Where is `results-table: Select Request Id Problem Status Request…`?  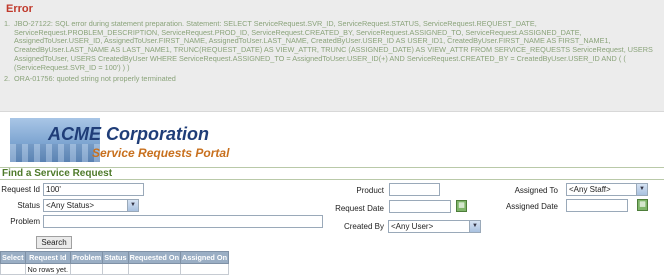
results-table: Select Request Id Problem Status Request… is located at coordinates (115, 263).